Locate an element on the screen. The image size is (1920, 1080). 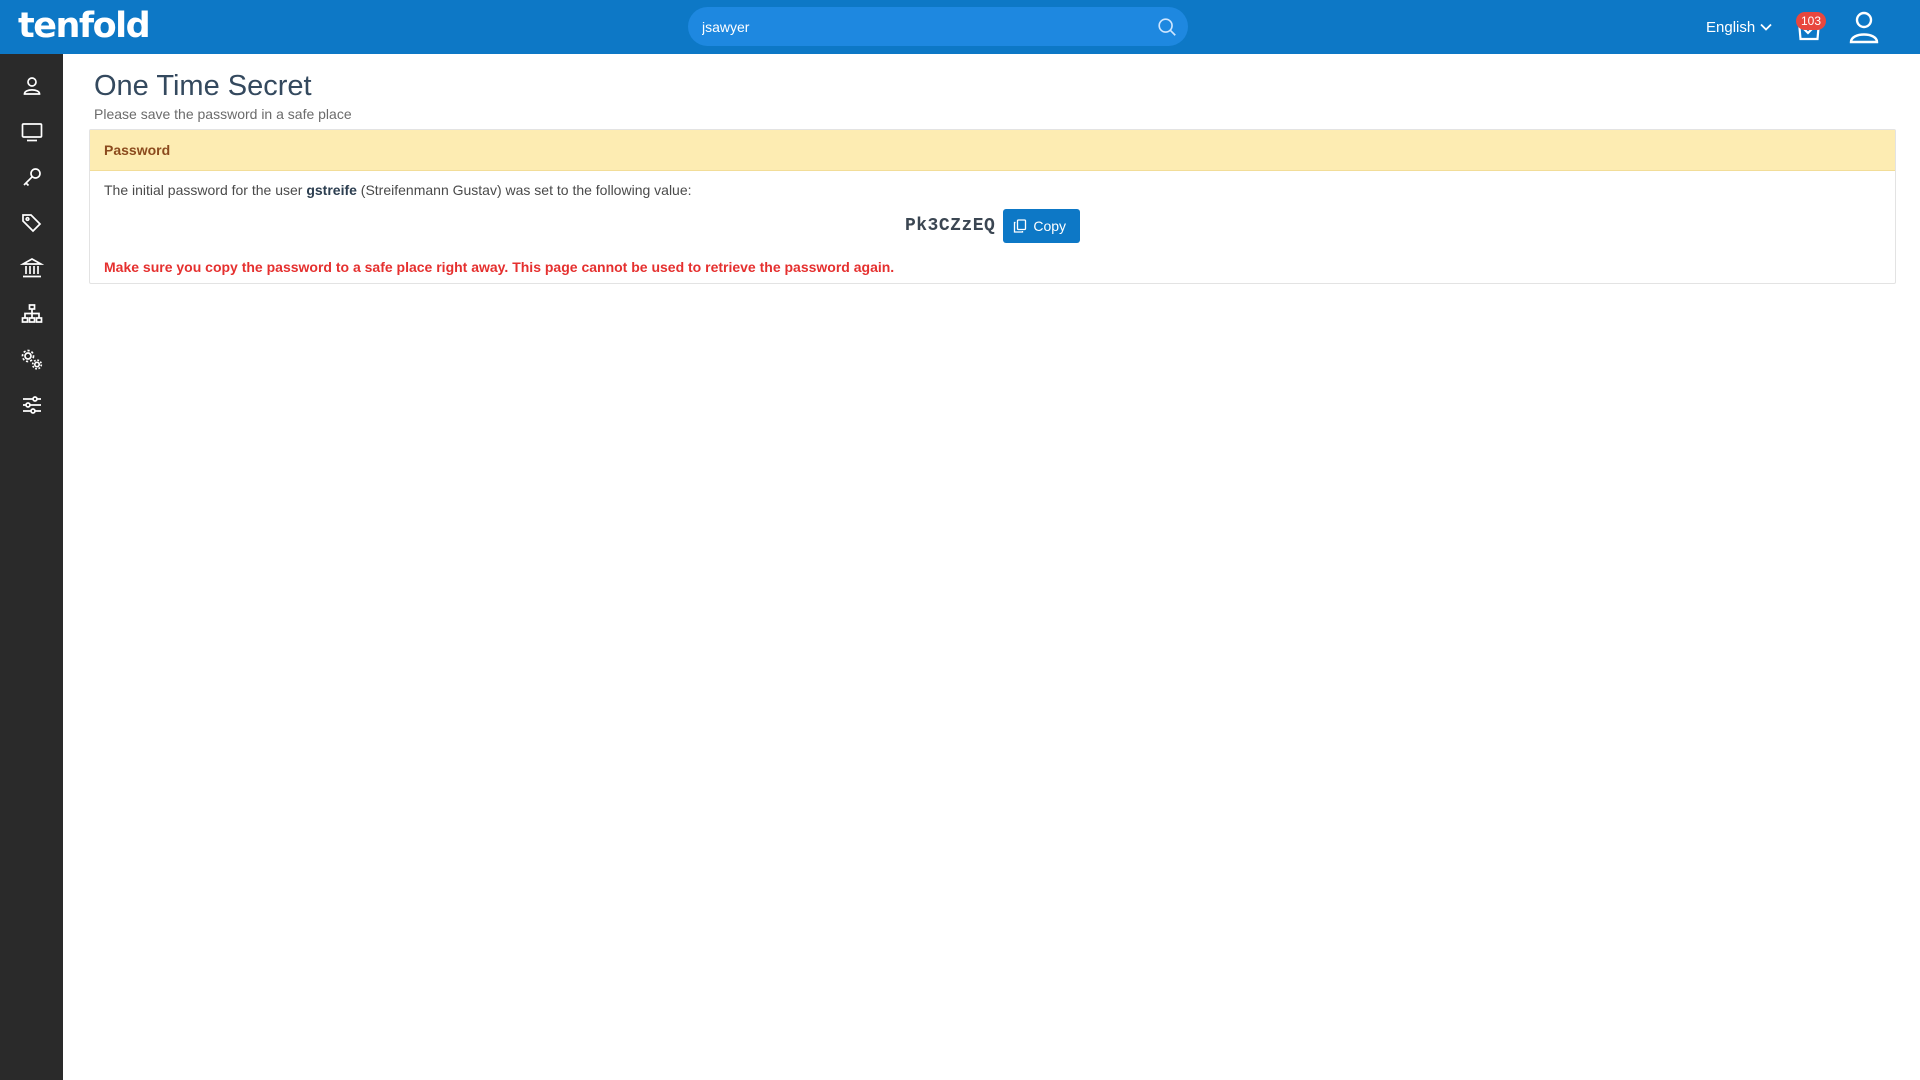
sidebar-item-organization is located at coordinates (31, 268).